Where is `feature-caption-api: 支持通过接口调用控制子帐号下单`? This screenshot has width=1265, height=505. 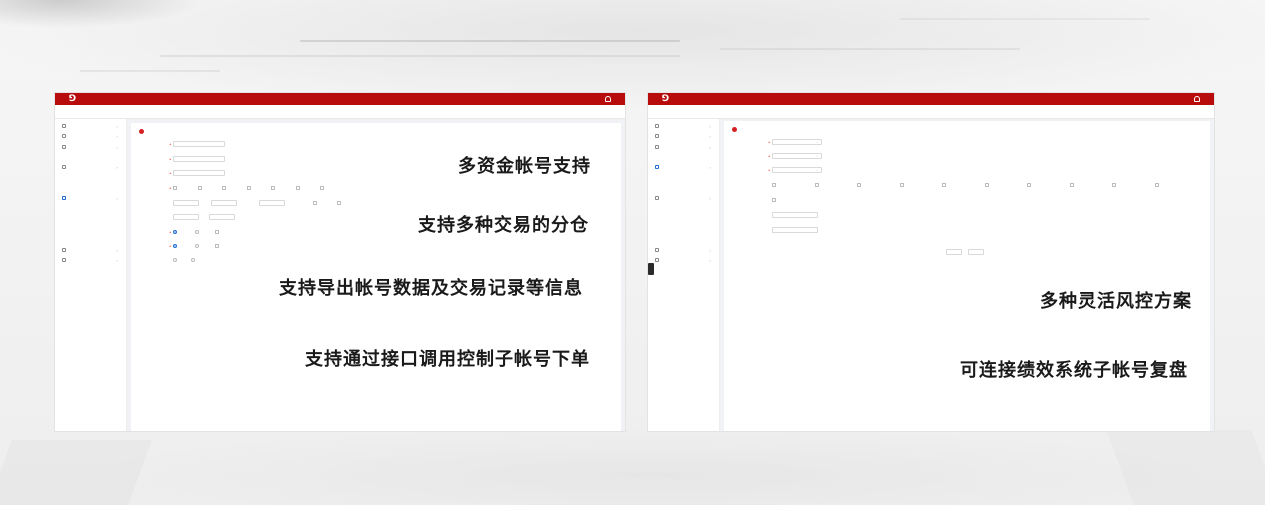 feature-caption-api: 支持通过接口调用控制子帐号下单 is located at coordinates (447, 359).